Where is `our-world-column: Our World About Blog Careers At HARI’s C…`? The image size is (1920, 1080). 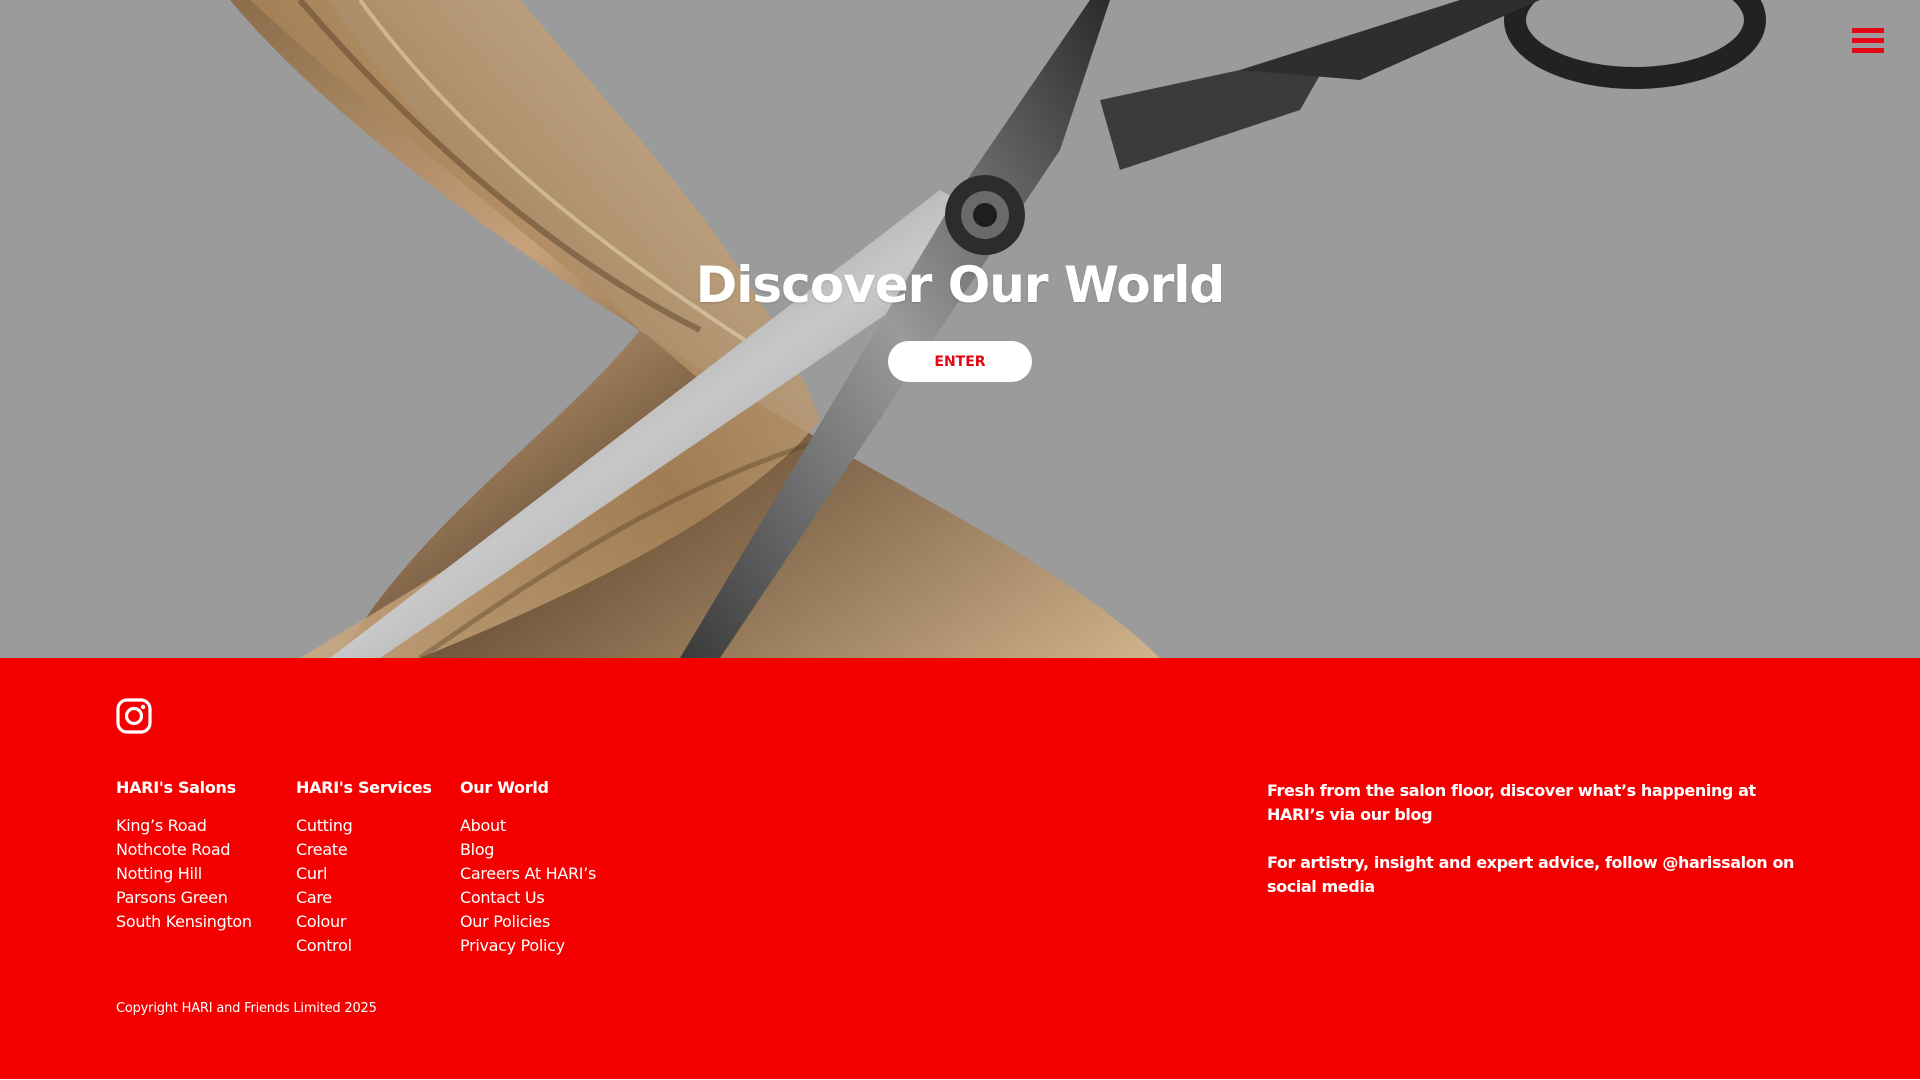 our-world-column: Our World About Blog Careers At HARI’s C… is located at coordinates (528, 868).